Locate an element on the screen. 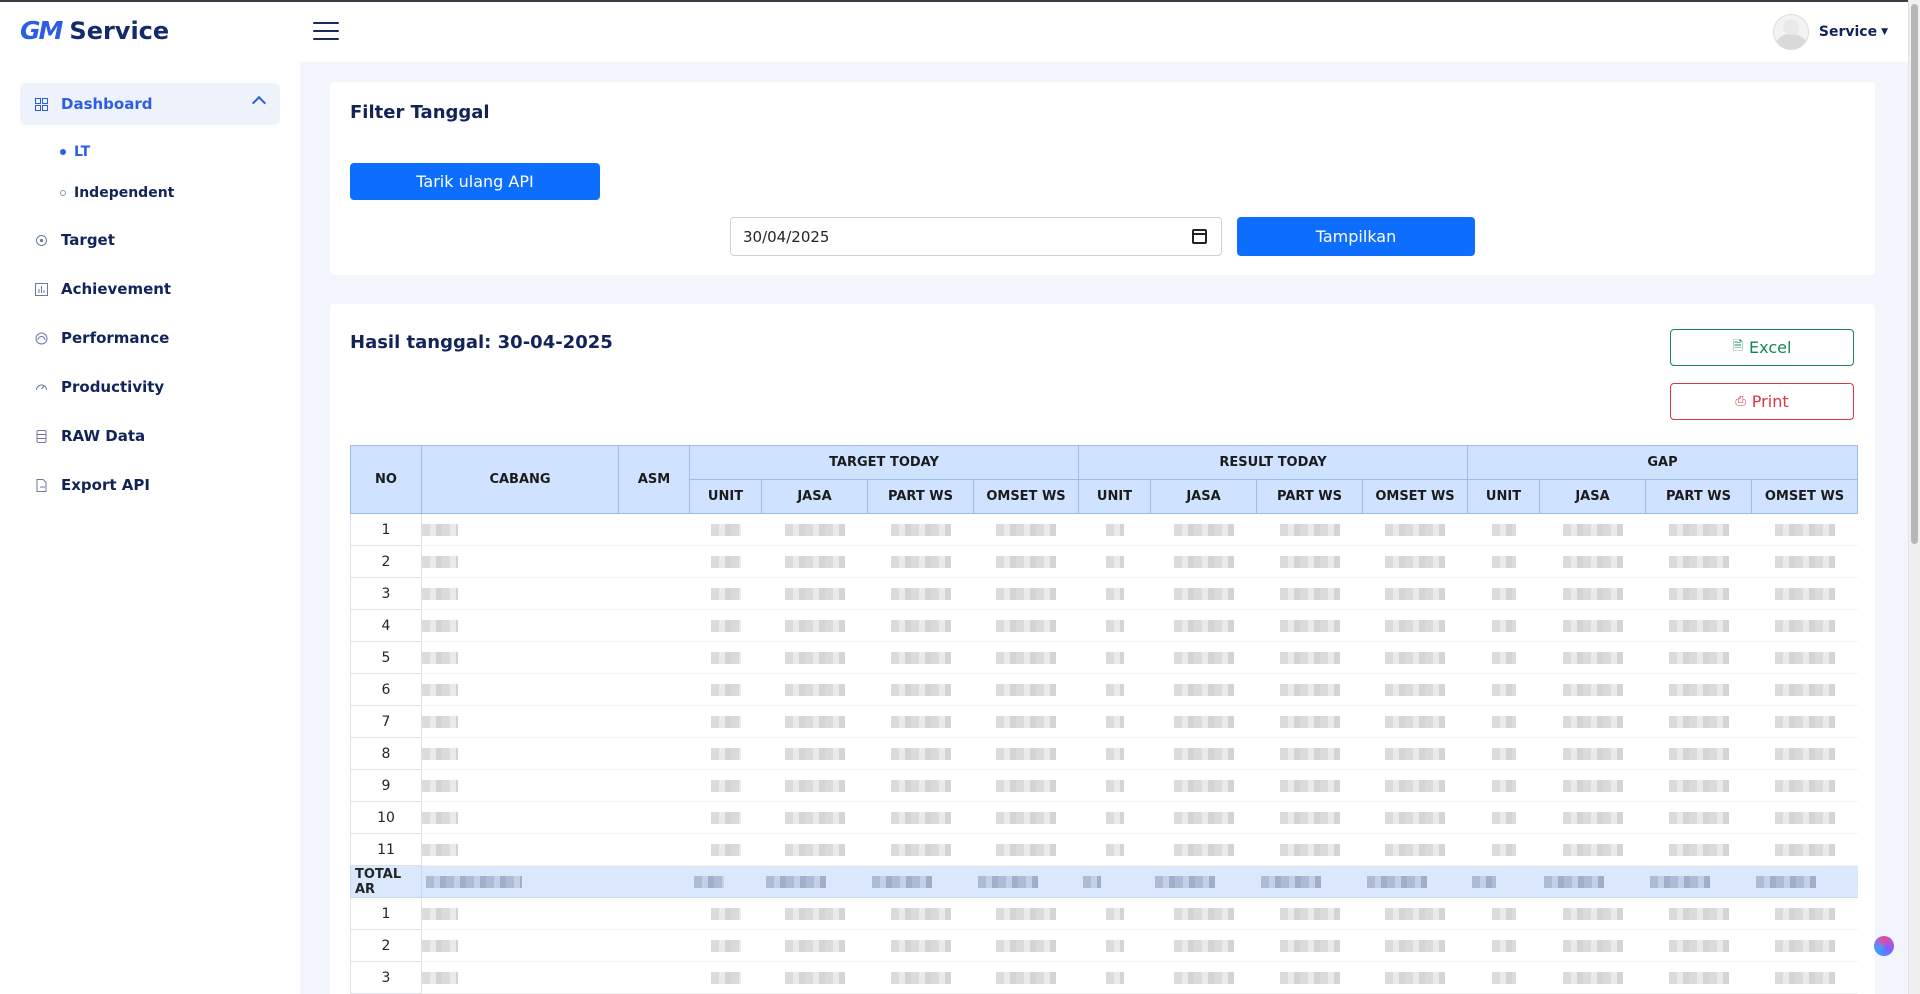 The height and width of the screenshot is (994, 1920). header-gap: GAP is located at coordinates (1662, 462).